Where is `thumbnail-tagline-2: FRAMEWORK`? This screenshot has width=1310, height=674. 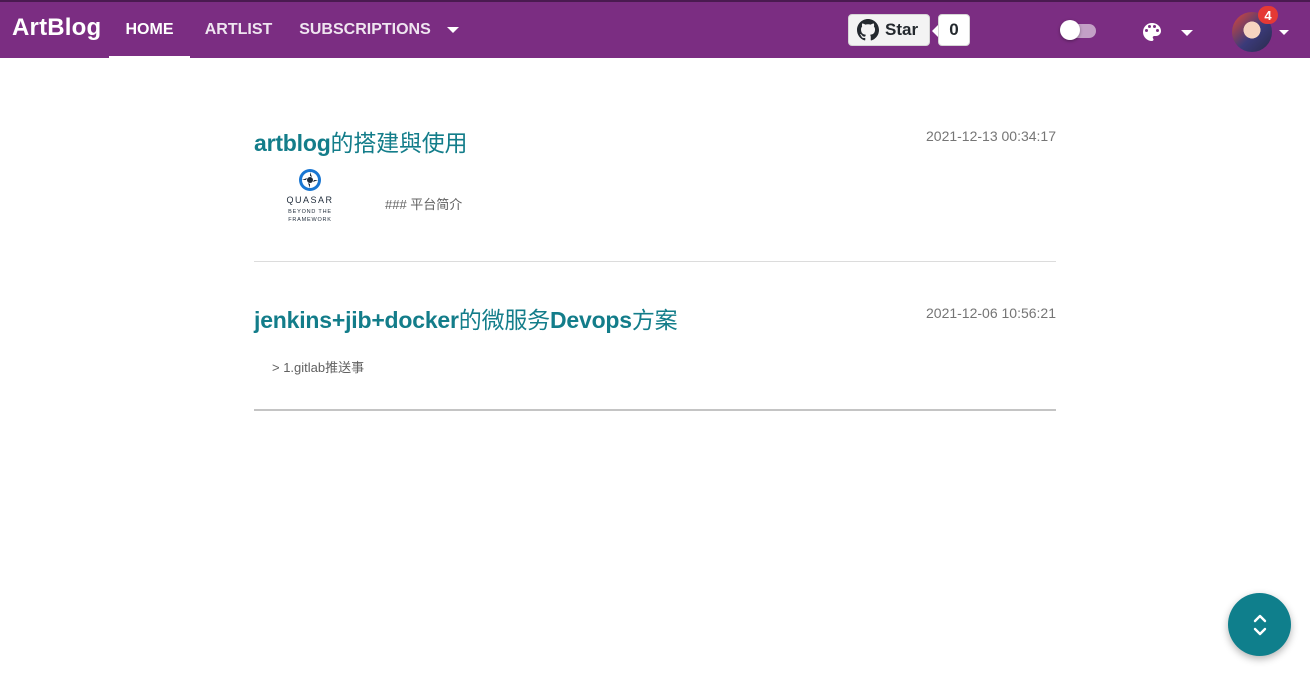 thumbnail-tagline-2: FRAMEWORK is located at coordinates (310, 220).